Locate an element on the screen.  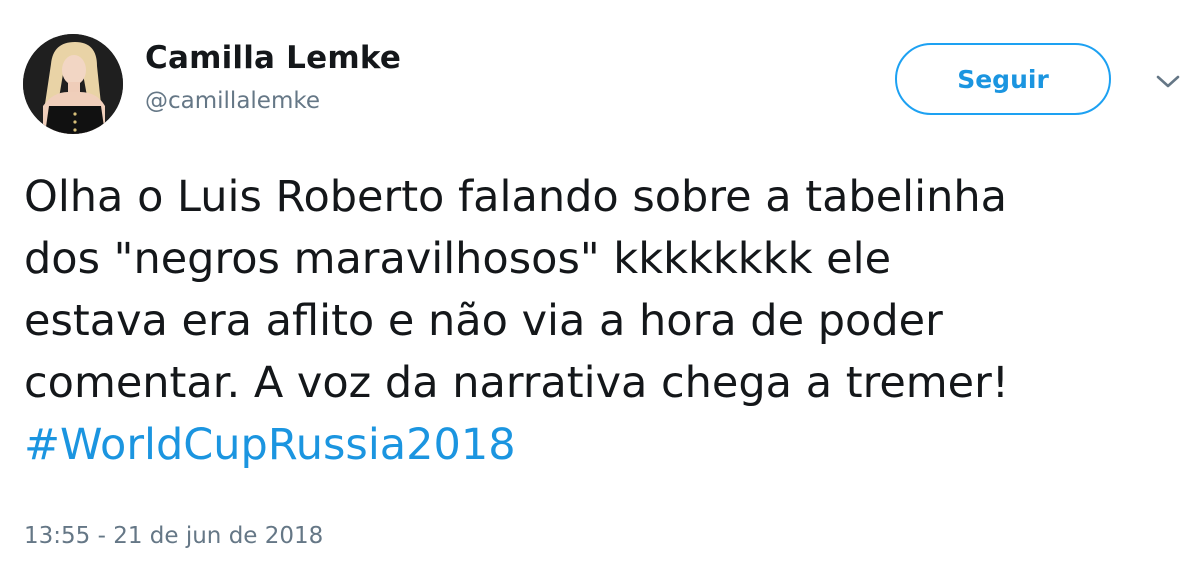
tweet-timestamp: 13:55 - 21 de jun de 2018 is located at coordinates (173, 536).